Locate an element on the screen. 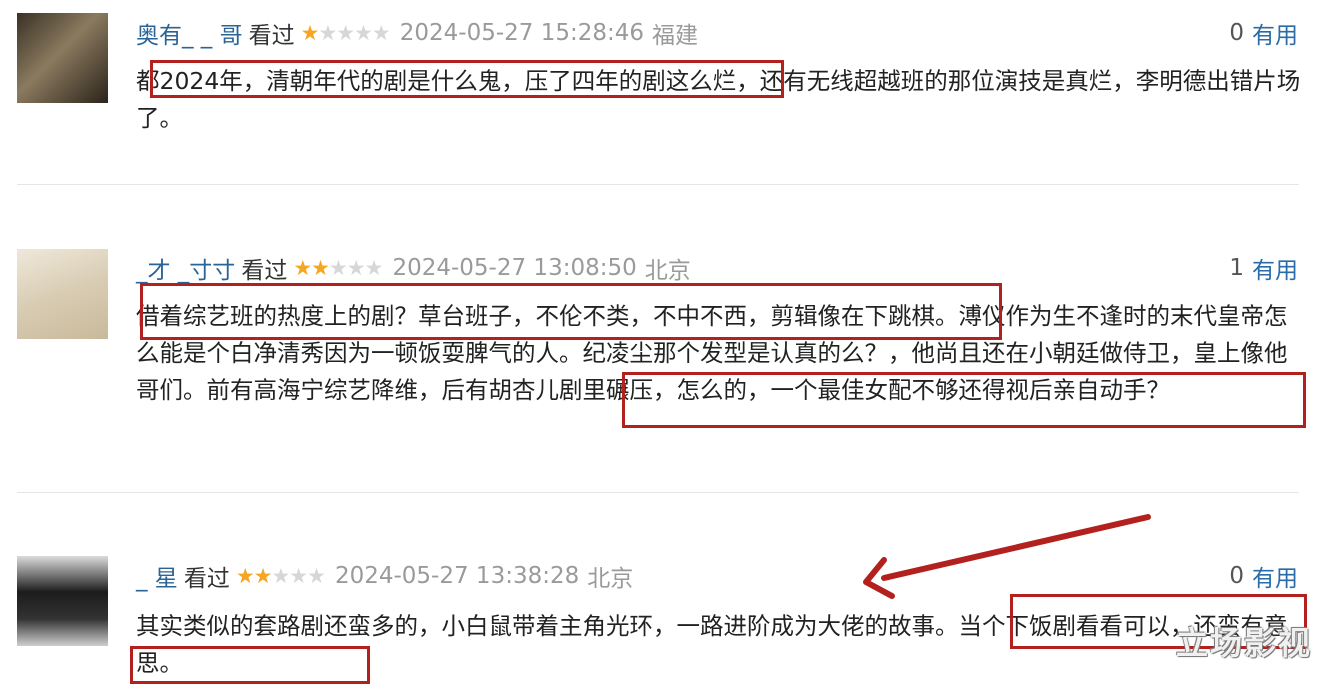 The height and width of the screenshot is (690, 1334). watermark: 立场影视 is located at coordinates (1243, 643).